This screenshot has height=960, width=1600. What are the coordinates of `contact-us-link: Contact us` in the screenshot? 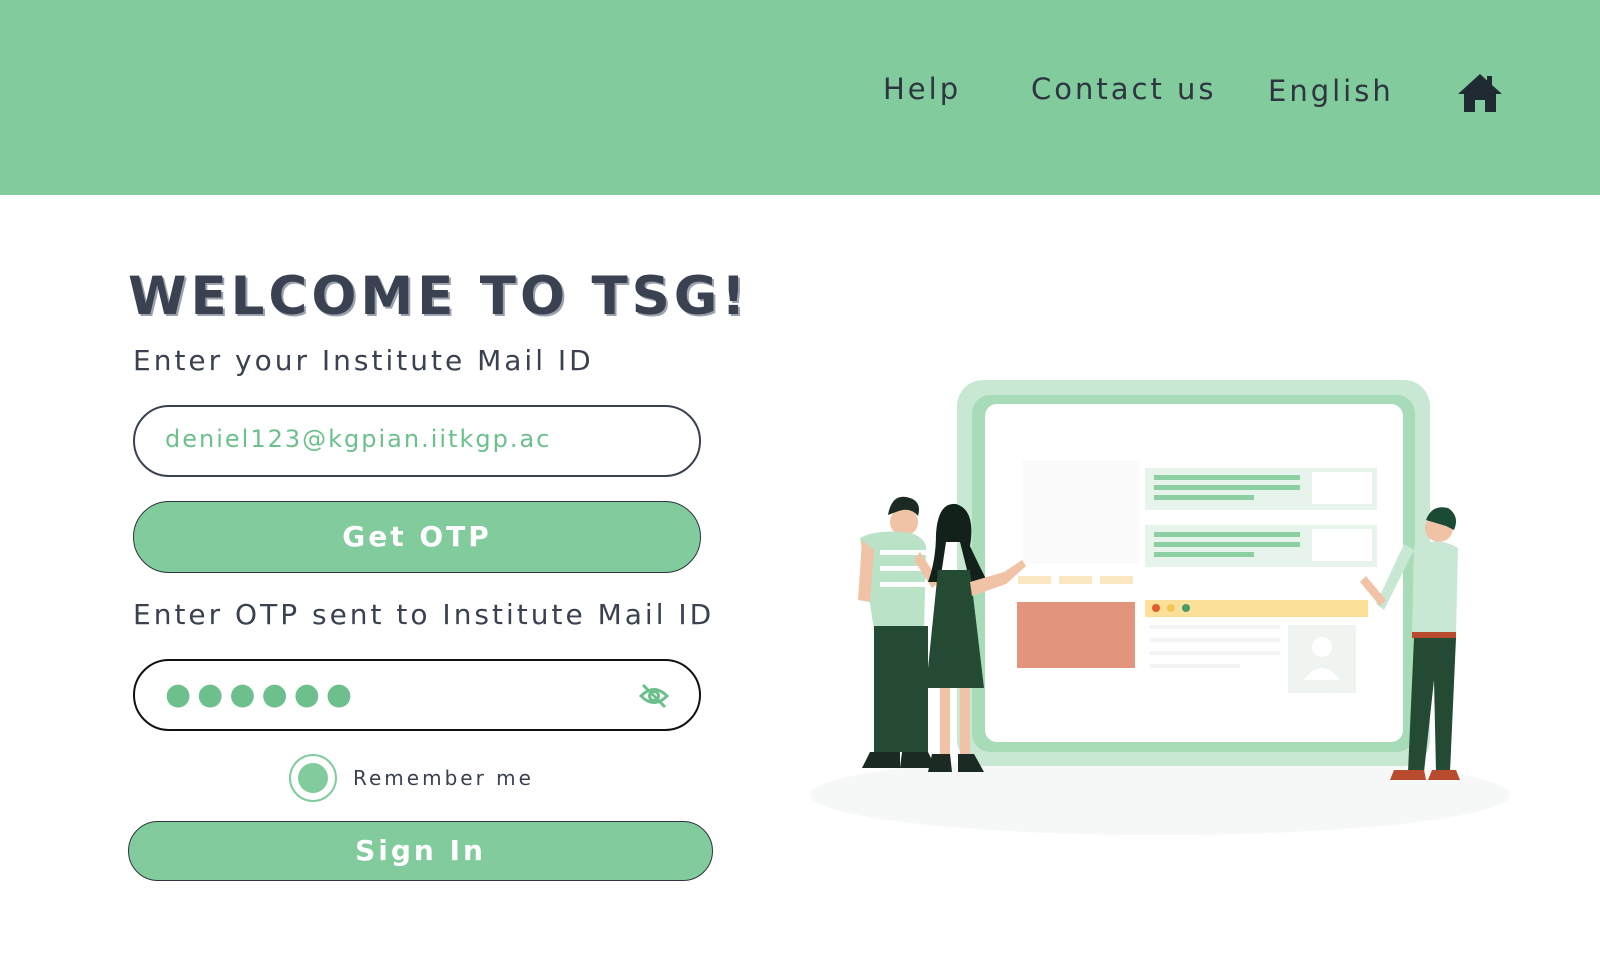 It's located at (1124, 89).